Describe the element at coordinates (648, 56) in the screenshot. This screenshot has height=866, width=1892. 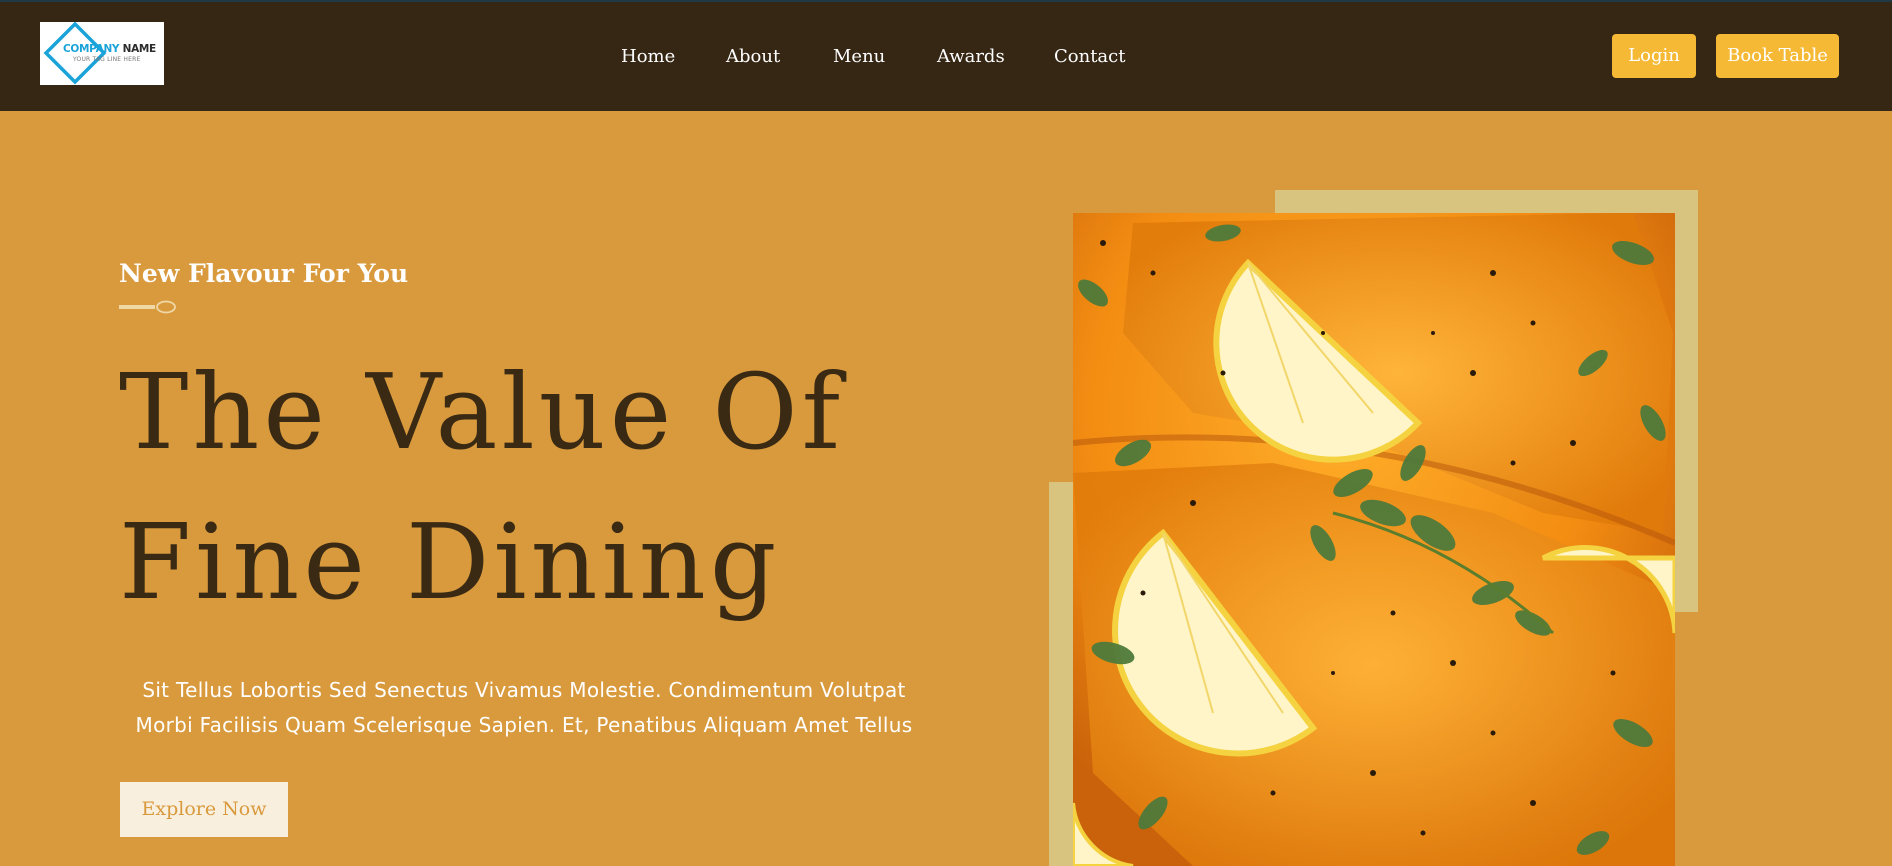
I see `nav-home: Home` at that location.